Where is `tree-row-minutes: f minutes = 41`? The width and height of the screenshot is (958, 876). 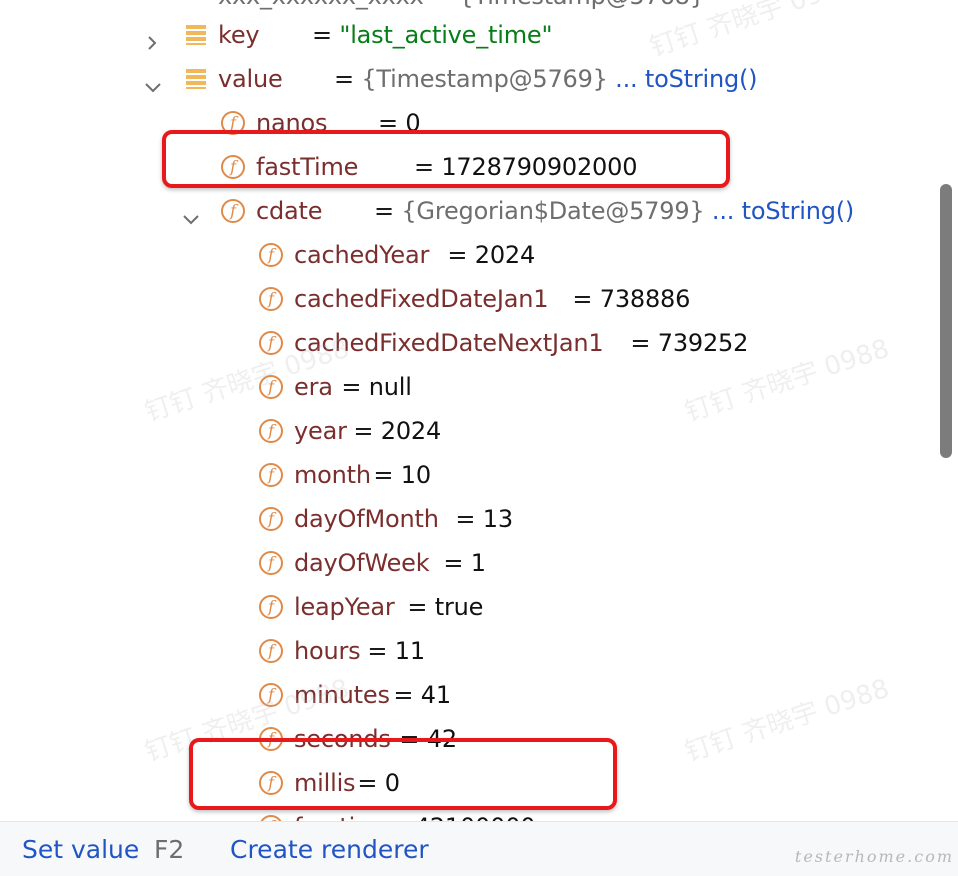
tree-row-minutes: f minutes = 41 is located at coordinates (479, 695).